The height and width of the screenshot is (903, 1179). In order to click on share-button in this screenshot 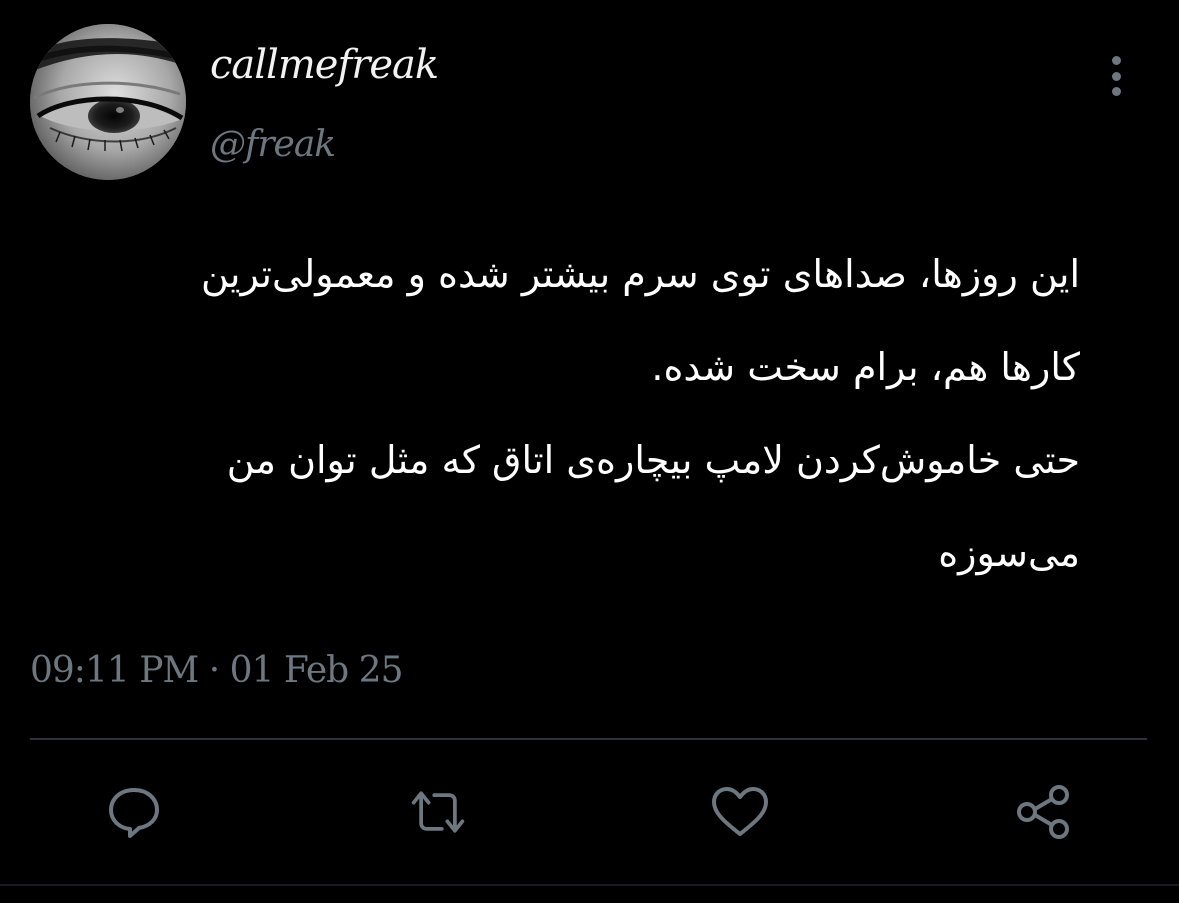, I will do `click(1044, 812)`.